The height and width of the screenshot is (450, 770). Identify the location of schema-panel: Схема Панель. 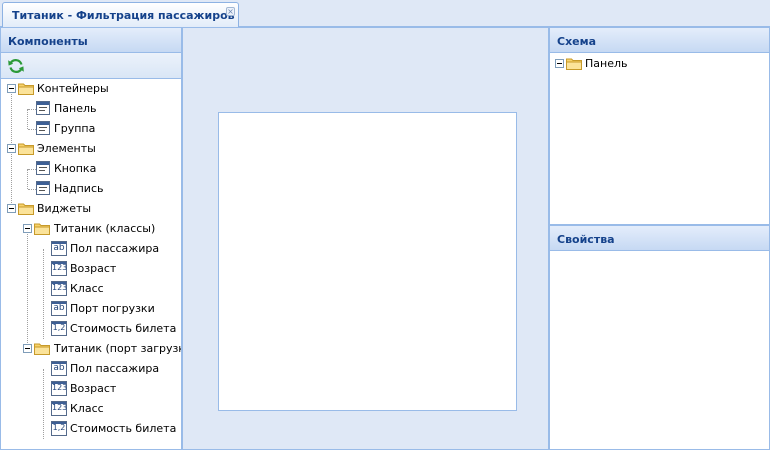
(659, 126).